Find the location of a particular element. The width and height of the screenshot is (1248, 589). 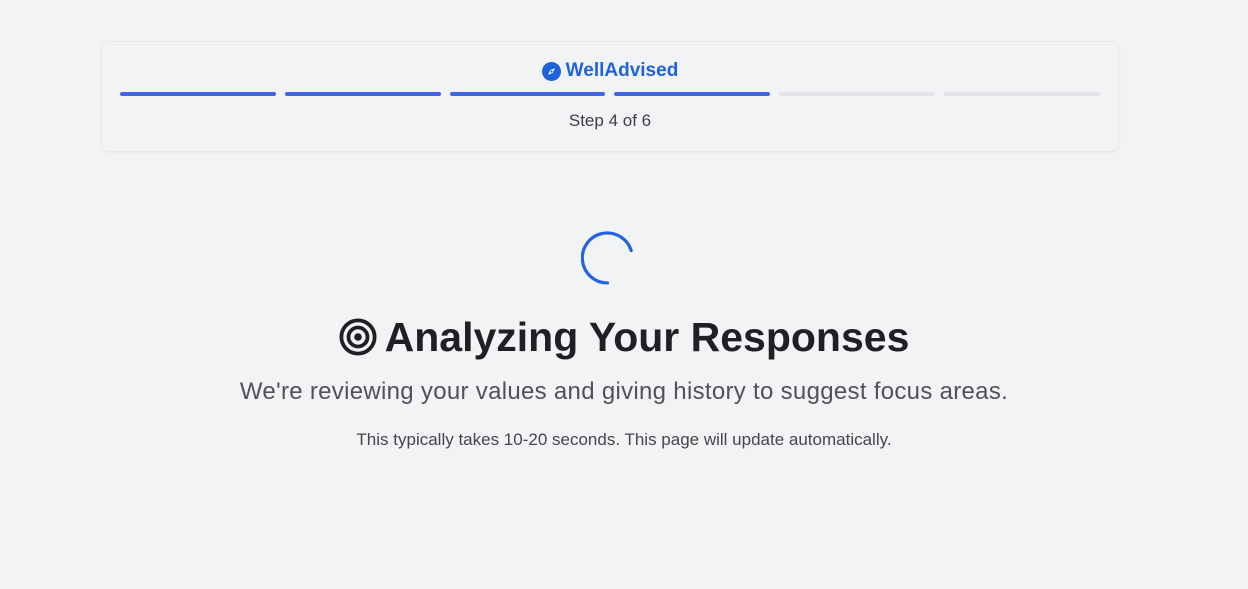

page-title-text: Analyzing Your Responses is located at coordinates (647, 336).